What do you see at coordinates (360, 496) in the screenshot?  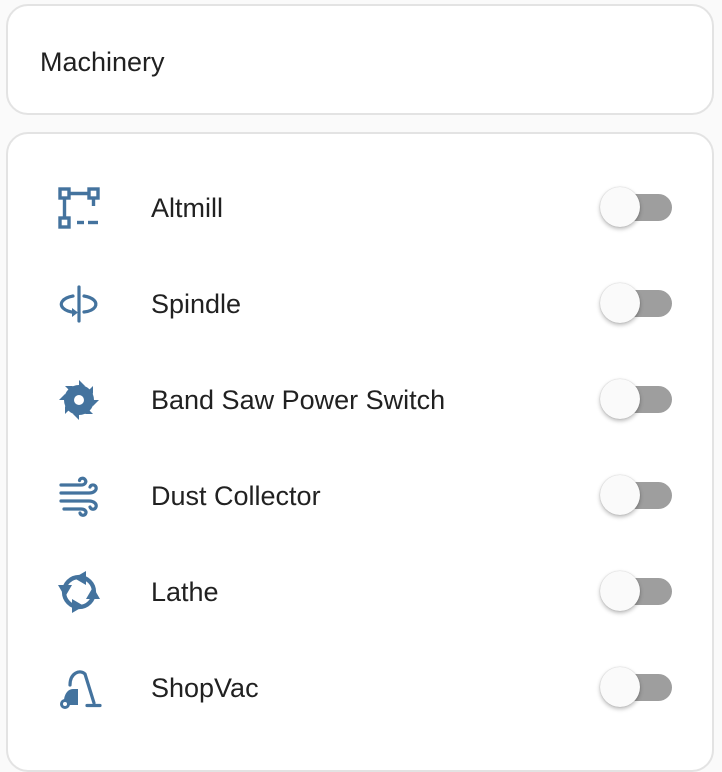 I see `entity-row-dust-collector: Dust Collector` at bounding box center [360, 496].